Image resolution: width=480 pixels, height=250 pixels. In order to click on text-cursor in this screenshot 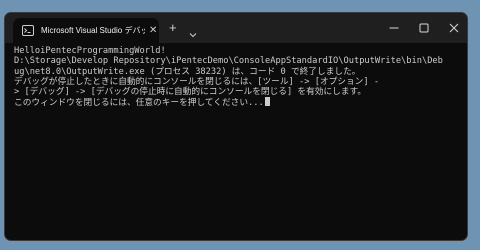, I will do `click(267, 102)`.